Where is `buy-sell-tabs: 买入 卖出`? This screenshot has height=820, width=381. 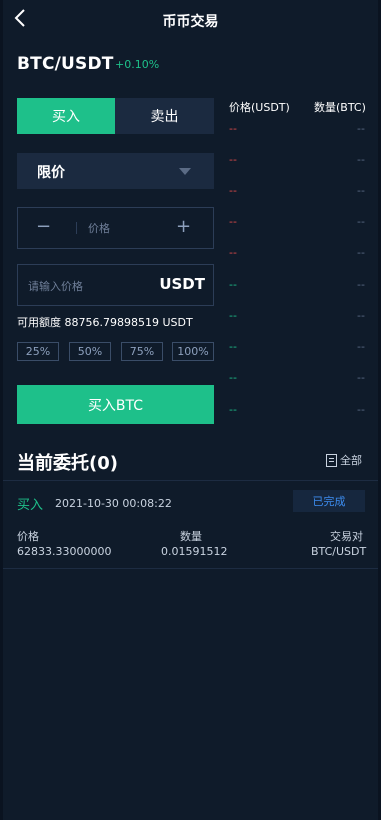 buy-sell-tabs: 买入 卖出 is located at coordinates (115, 116).